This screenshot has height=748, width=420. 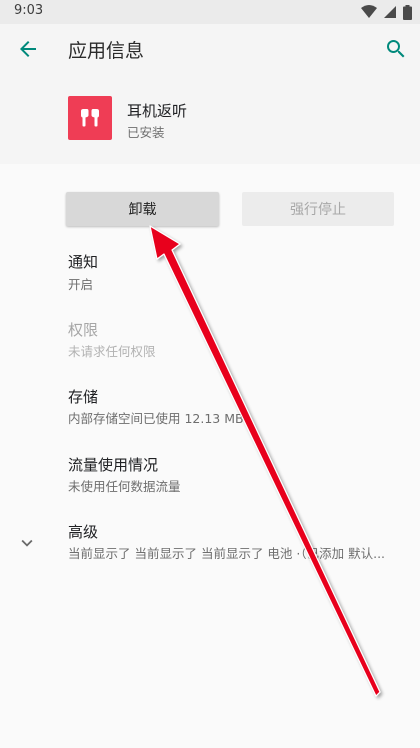 What do you see at coordinates (318, 209) in the screenshot?
I see `force-stop-button: 强行停止` at bounding box center [318, 209].